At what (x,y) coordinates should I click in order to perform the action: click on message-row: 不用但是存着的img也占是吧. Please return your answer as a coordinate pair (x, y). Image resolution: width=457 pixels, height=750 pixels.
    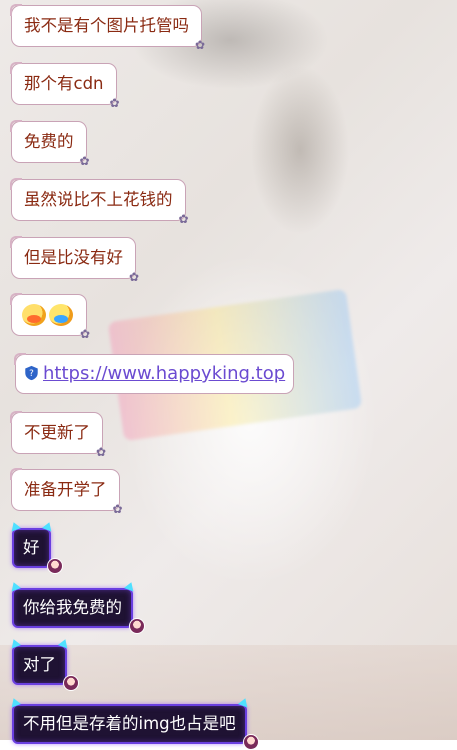
    Looking at the image, I should click on (133, 723).